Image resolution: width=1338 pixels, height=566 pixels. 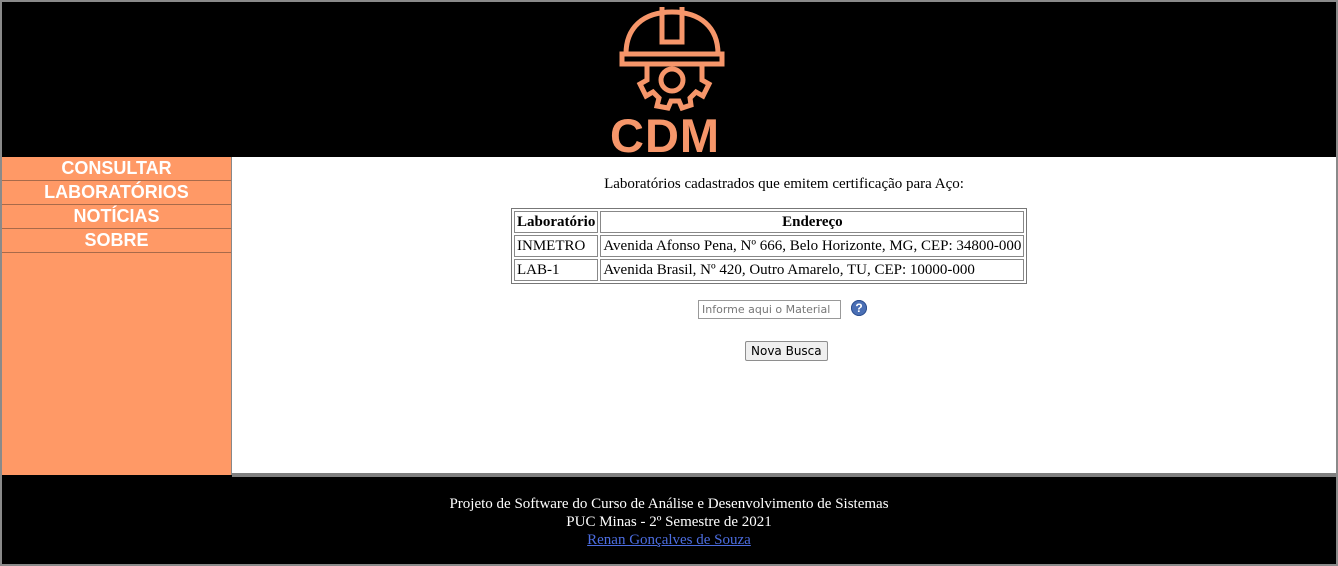 What do you see at coordinates (117, 316) in the screenshot?
I see `sidebar-nav: CONSULTAR LABORATÓRIOS NOTÍCIAS SOBRE` at bounding box center [117, 316].